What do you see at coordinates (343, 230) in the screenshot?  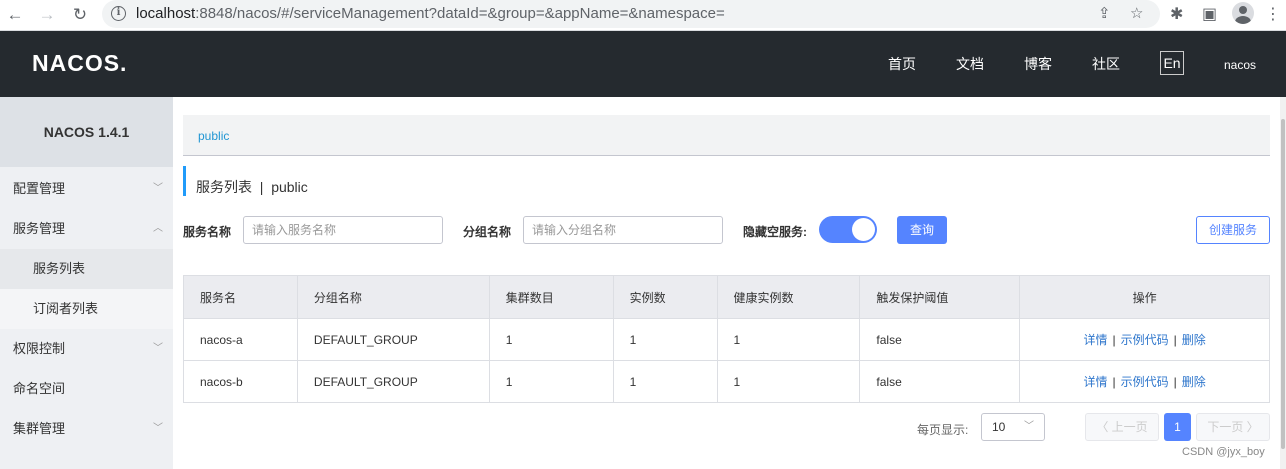 I see `service-name-input` at bounding box center [343, 230].